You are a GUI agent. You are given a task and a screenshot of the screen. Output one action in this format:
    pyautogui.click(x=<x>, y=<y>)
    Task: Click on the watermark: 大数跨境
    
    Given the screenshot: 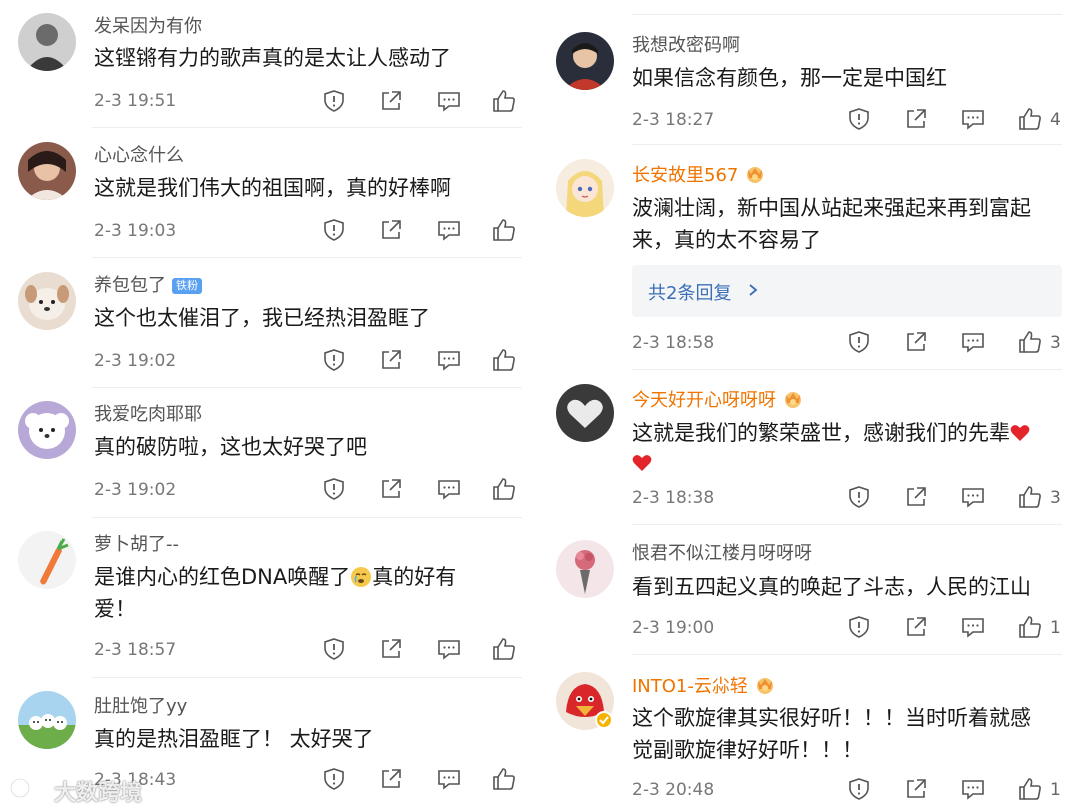 What is the action you would take?
    pyautogui.click(x=81, y=789)
    